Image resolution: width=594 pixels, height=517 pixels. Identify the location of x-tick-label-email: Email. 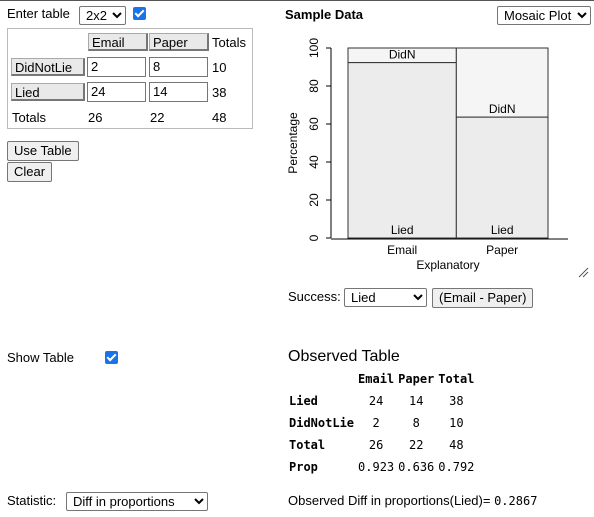
(402, 250).